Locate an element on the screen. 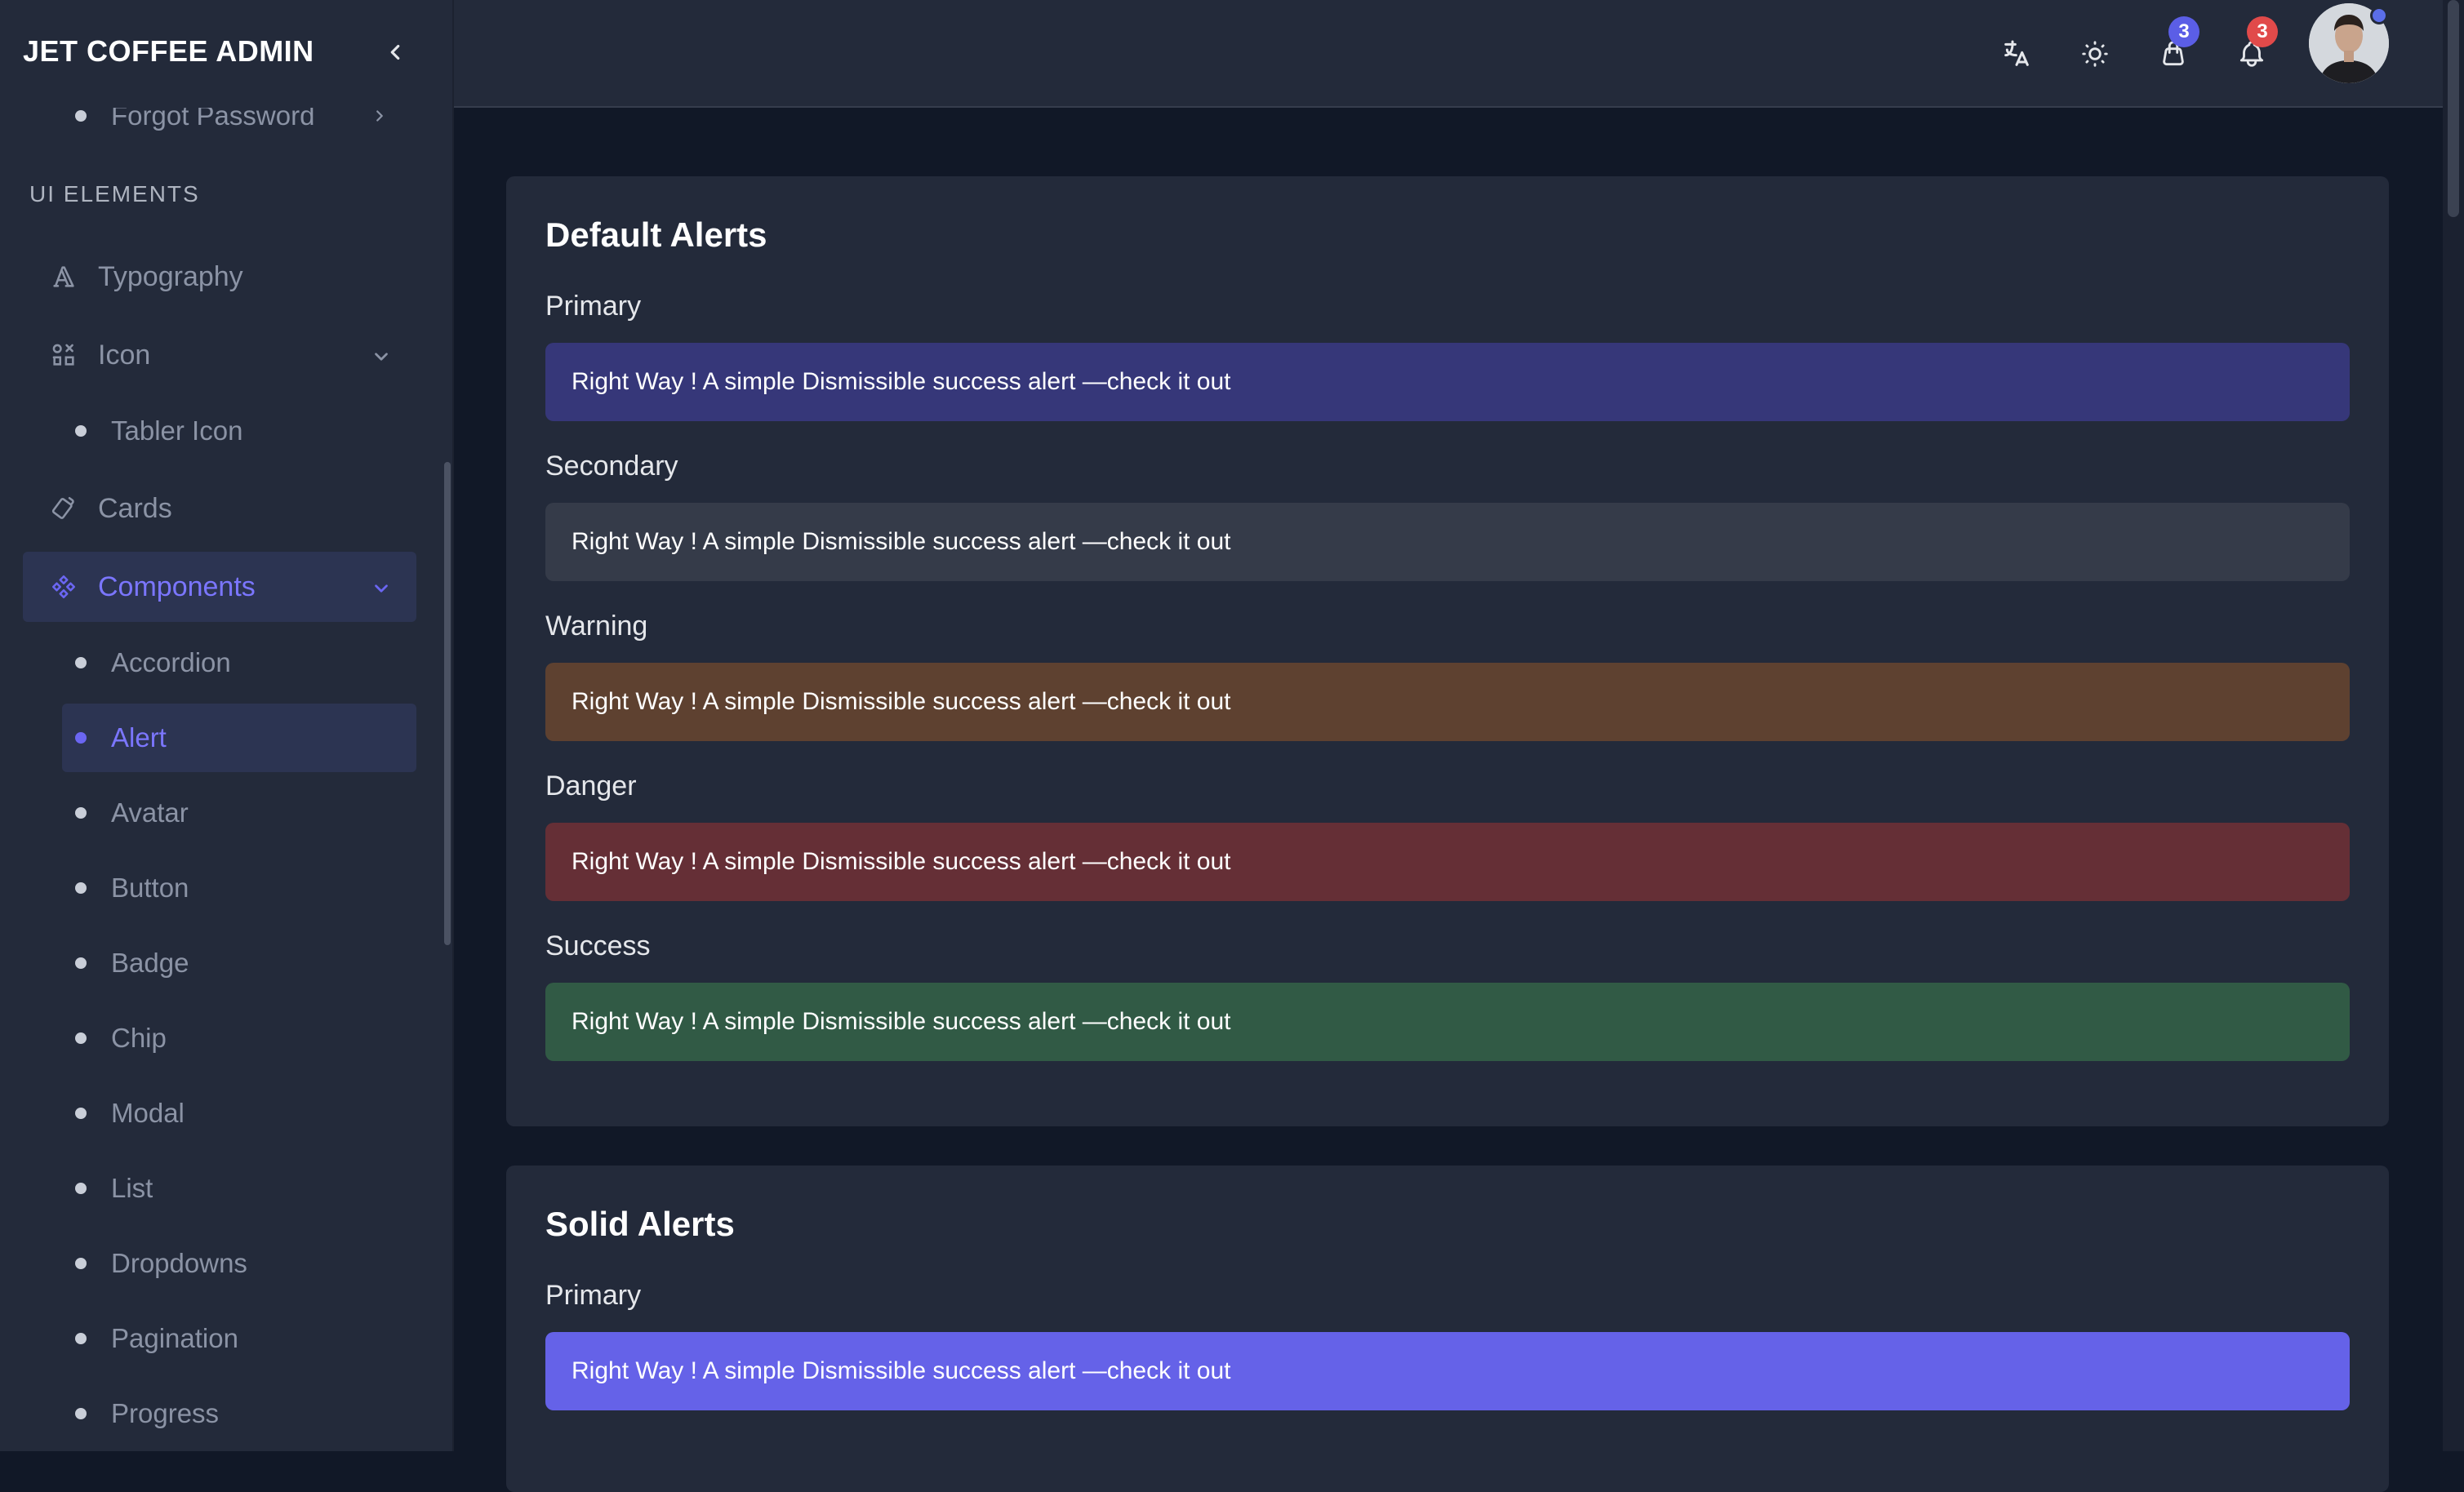 The width and height of the screenshot is (2464, 1492). cards-icon is located at coordinates (64, 508).